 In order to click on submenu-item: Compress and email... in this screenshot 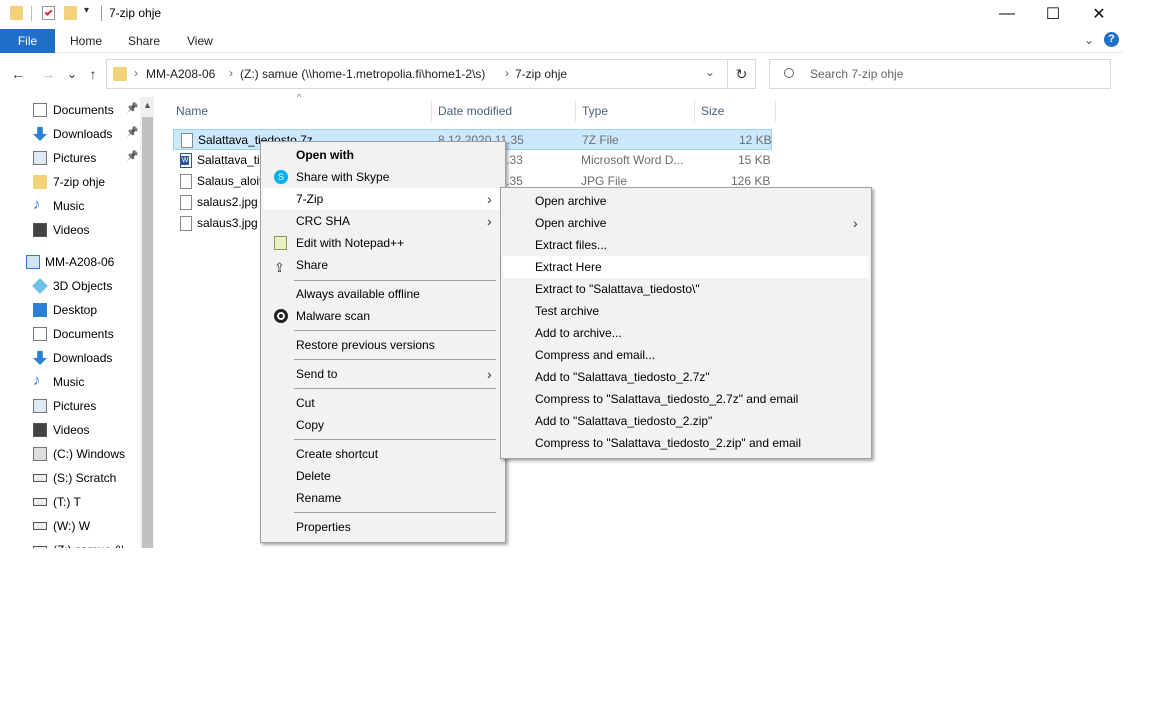, I will do `click(686, 355)`.